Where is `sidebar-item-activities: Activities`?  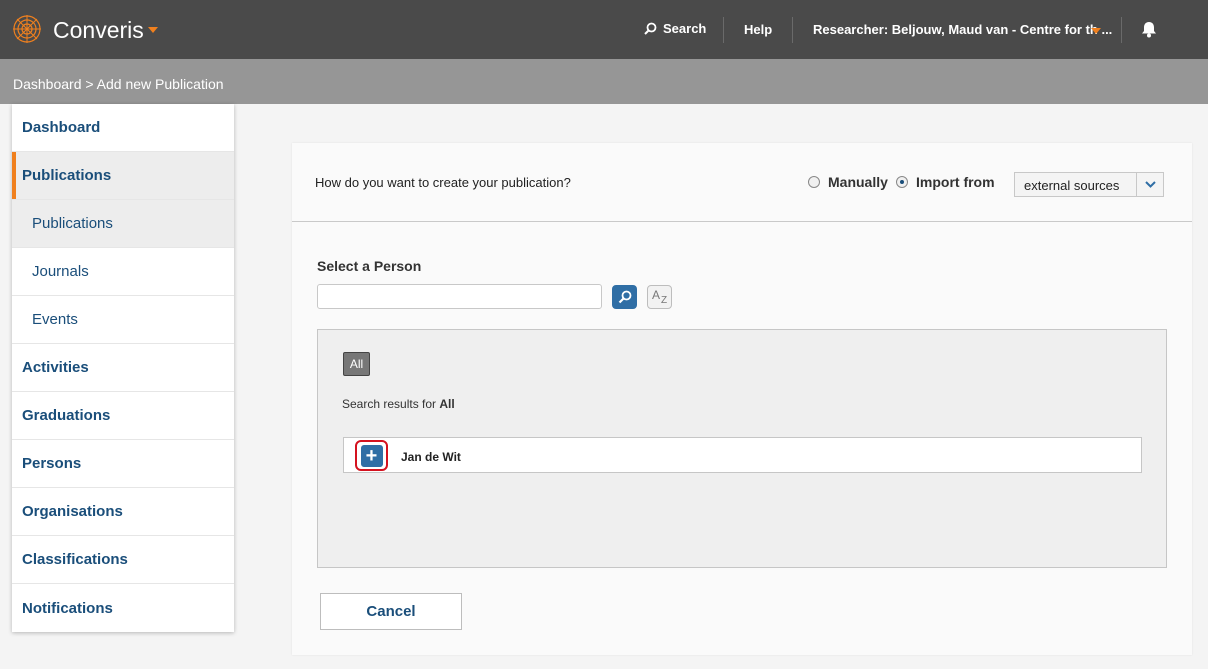 sidebar-item-activities: Activities is located at coordinates (123, 368).